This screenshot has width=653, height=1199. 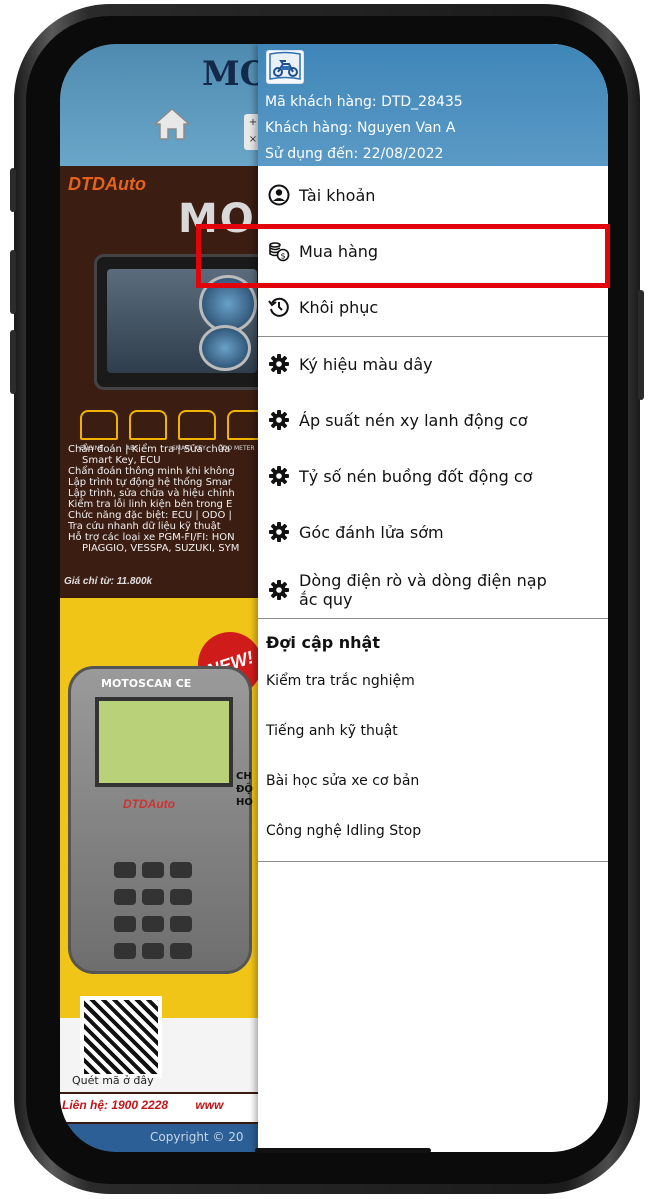 I want to click on feature-item: Kiểm tra lỗi linh kiện bên trong E, so click(x=150, y=504).